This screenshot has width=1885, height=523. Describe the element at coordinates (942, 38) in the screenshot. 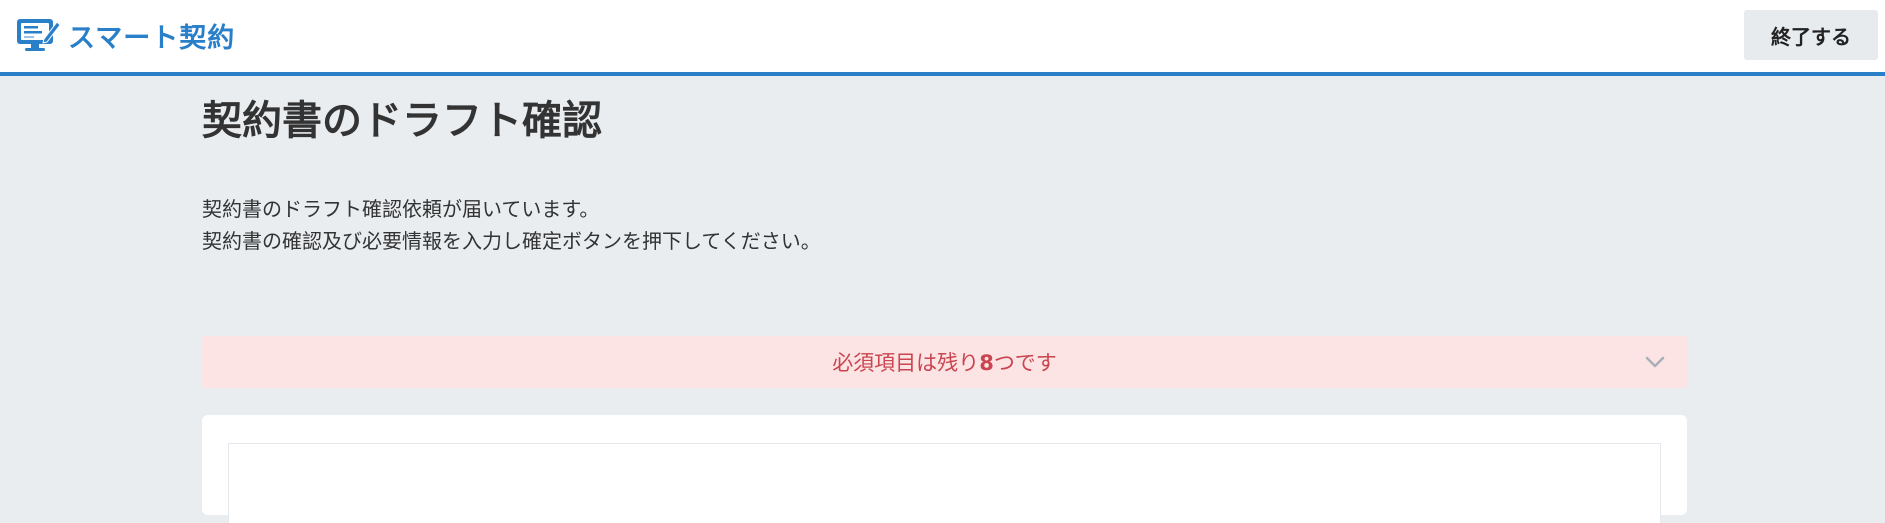

I see `app-header: スマート契約 終了する` at that location.